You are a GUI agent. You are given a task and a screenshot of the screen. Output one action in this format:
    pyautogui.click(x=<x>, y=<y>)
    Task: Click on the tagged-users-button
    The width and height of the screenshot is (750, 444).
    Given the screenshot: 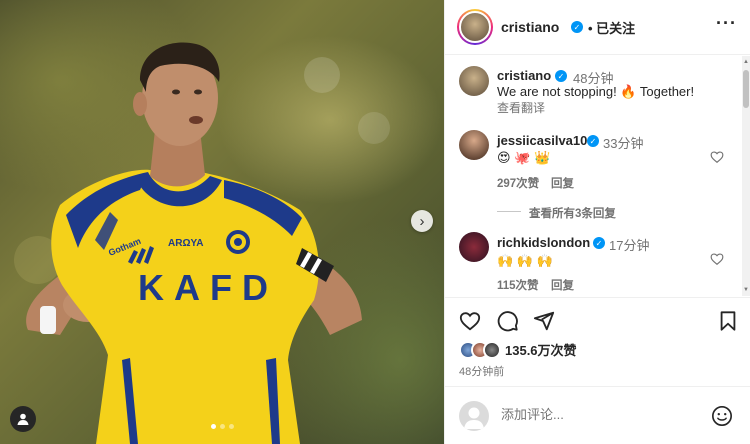 What is the action you would take?
    pyautogui.click(x=23, y=419)
    